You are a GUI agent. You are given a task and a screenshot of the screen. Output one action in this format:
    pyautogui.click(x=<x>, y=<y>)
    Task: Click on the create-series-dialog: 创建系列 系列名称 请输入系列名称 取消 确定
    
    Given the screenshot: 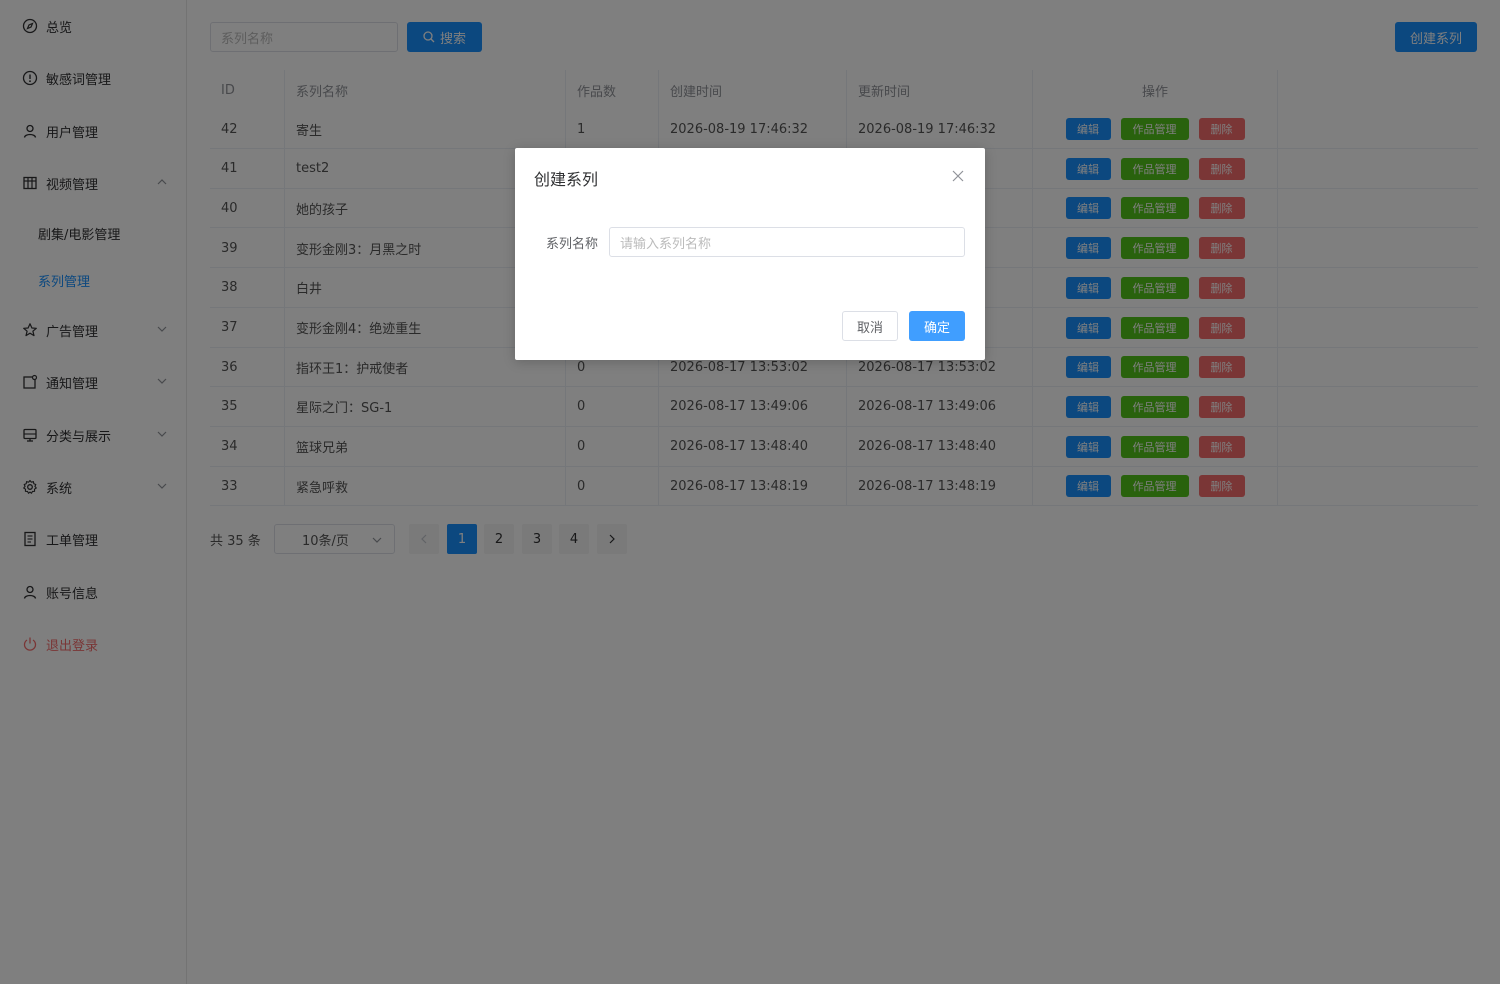 What is the action you would take?
    pyautogui.click(x=750, y=254)
    